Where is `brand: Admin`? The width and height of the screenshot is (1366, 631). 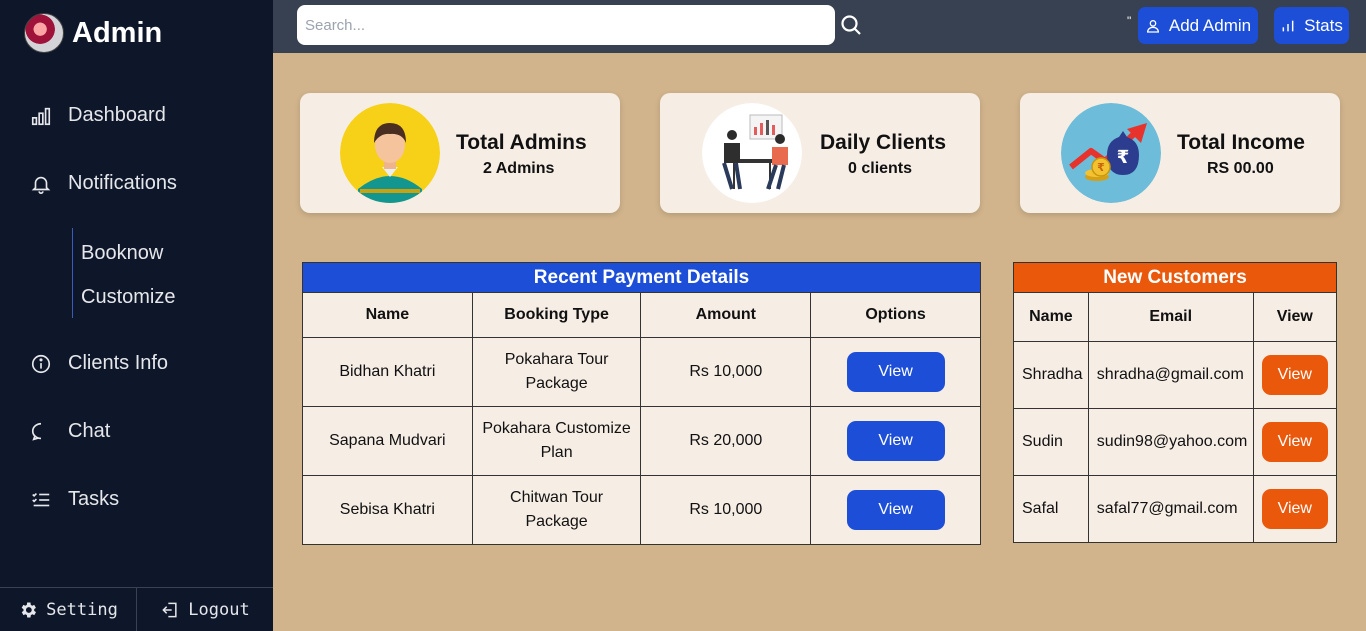 brand: Admin is located at coordinates (93, 33).